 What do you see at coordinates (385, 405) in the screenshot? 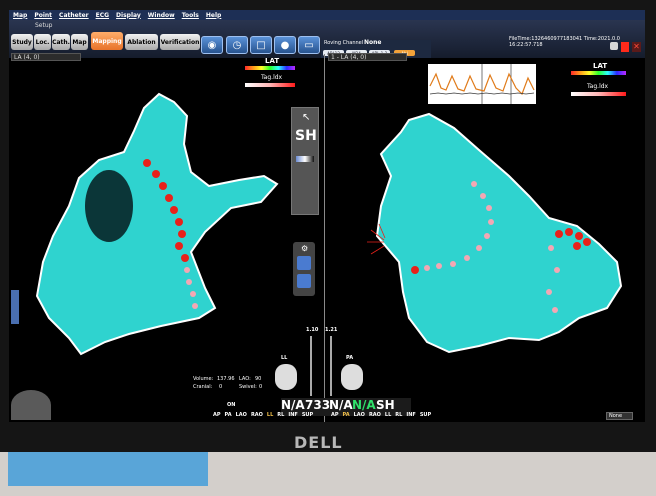
I see `sh-value: SH` at bounding box center [385, 405].